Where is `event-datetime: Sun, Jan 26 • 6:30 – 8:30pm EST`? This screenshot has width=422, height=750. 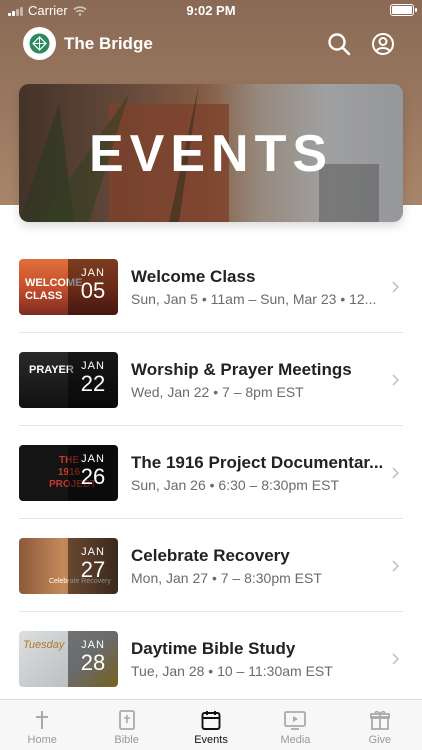
event-datetime: Sun, Jan 26 • 6:30 – 8:30pm EST is located at coordinates (235, 485).